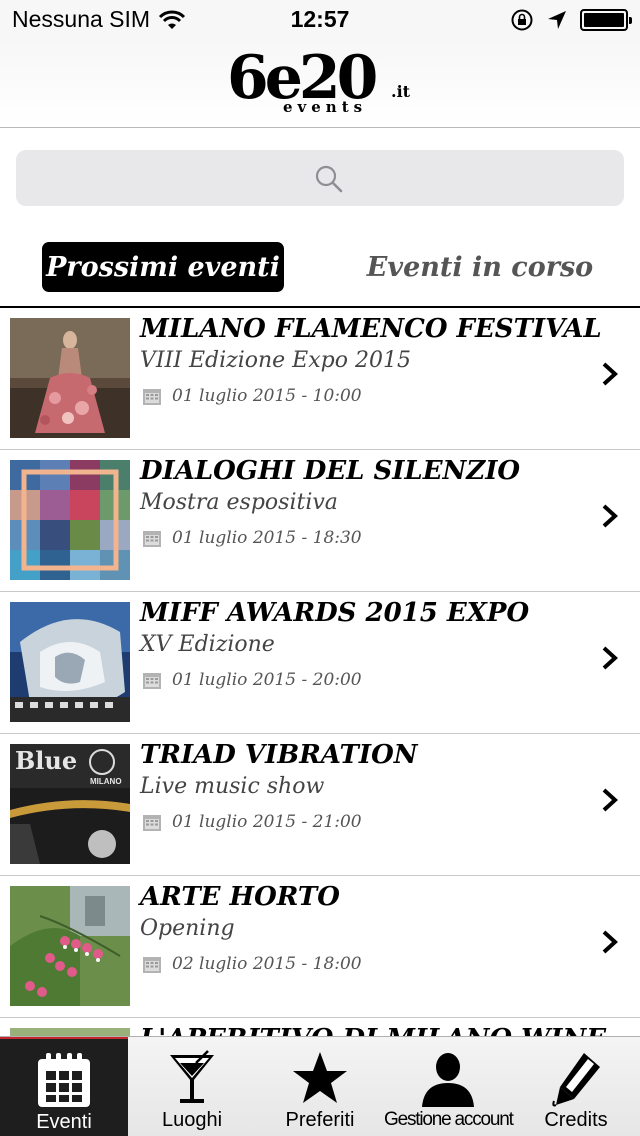 This screenshot has height=1136, width=640. Describe the element at coordinates (267, 396) in the screenshot. I see `event-date: 01 luglio 2015 - 10:00` at that location.